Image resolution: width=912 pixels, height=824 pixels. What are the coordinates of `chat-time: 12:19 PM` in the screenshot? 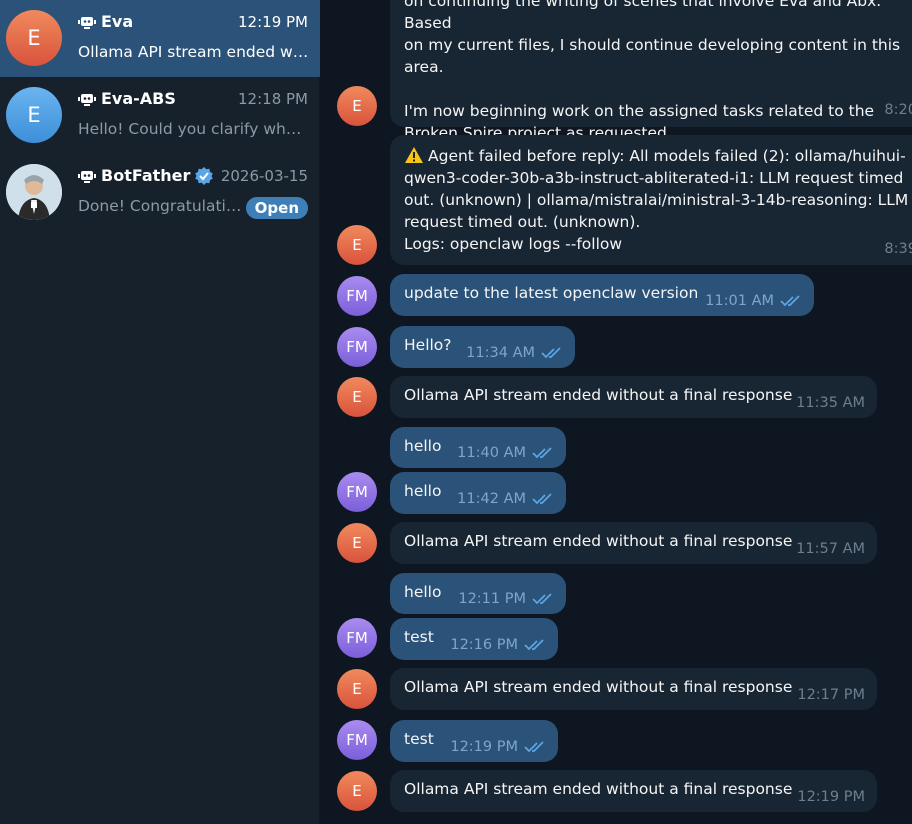 It's located at (273, 22).